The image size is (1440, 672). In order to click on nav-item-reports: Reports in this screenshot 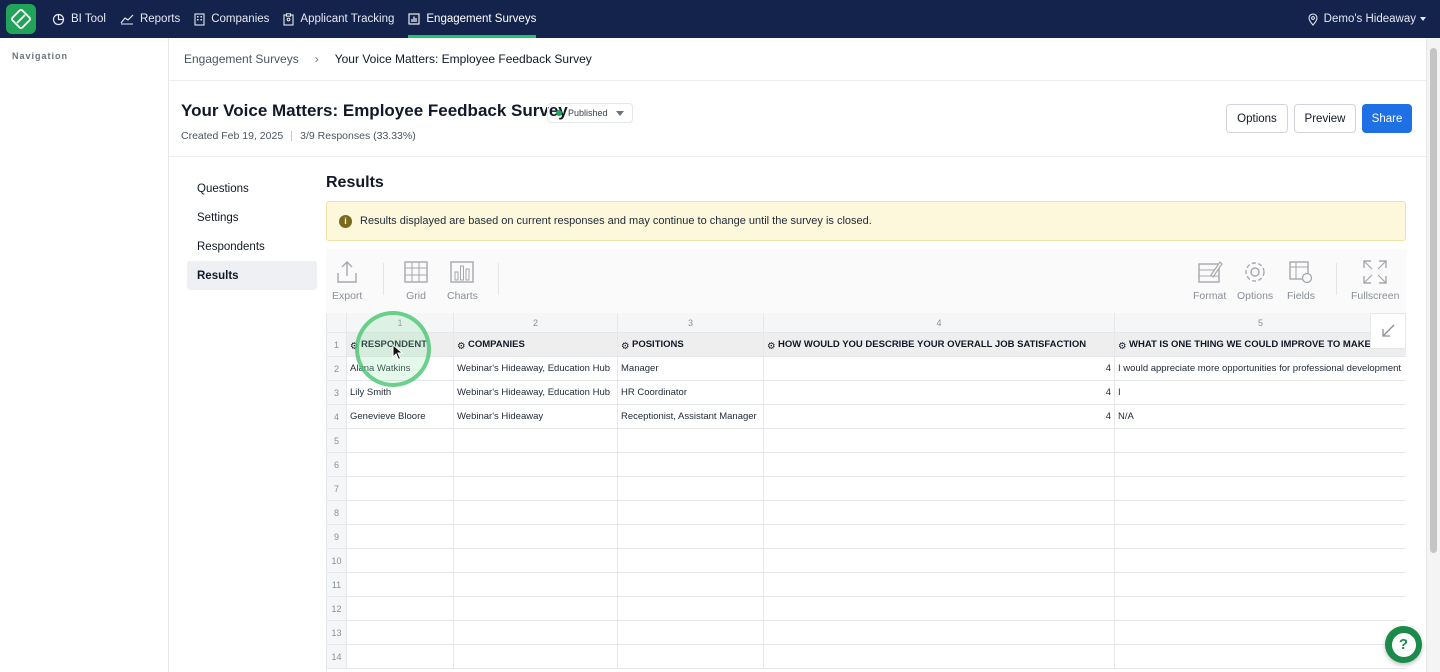, I will do `click(150, 19)`.